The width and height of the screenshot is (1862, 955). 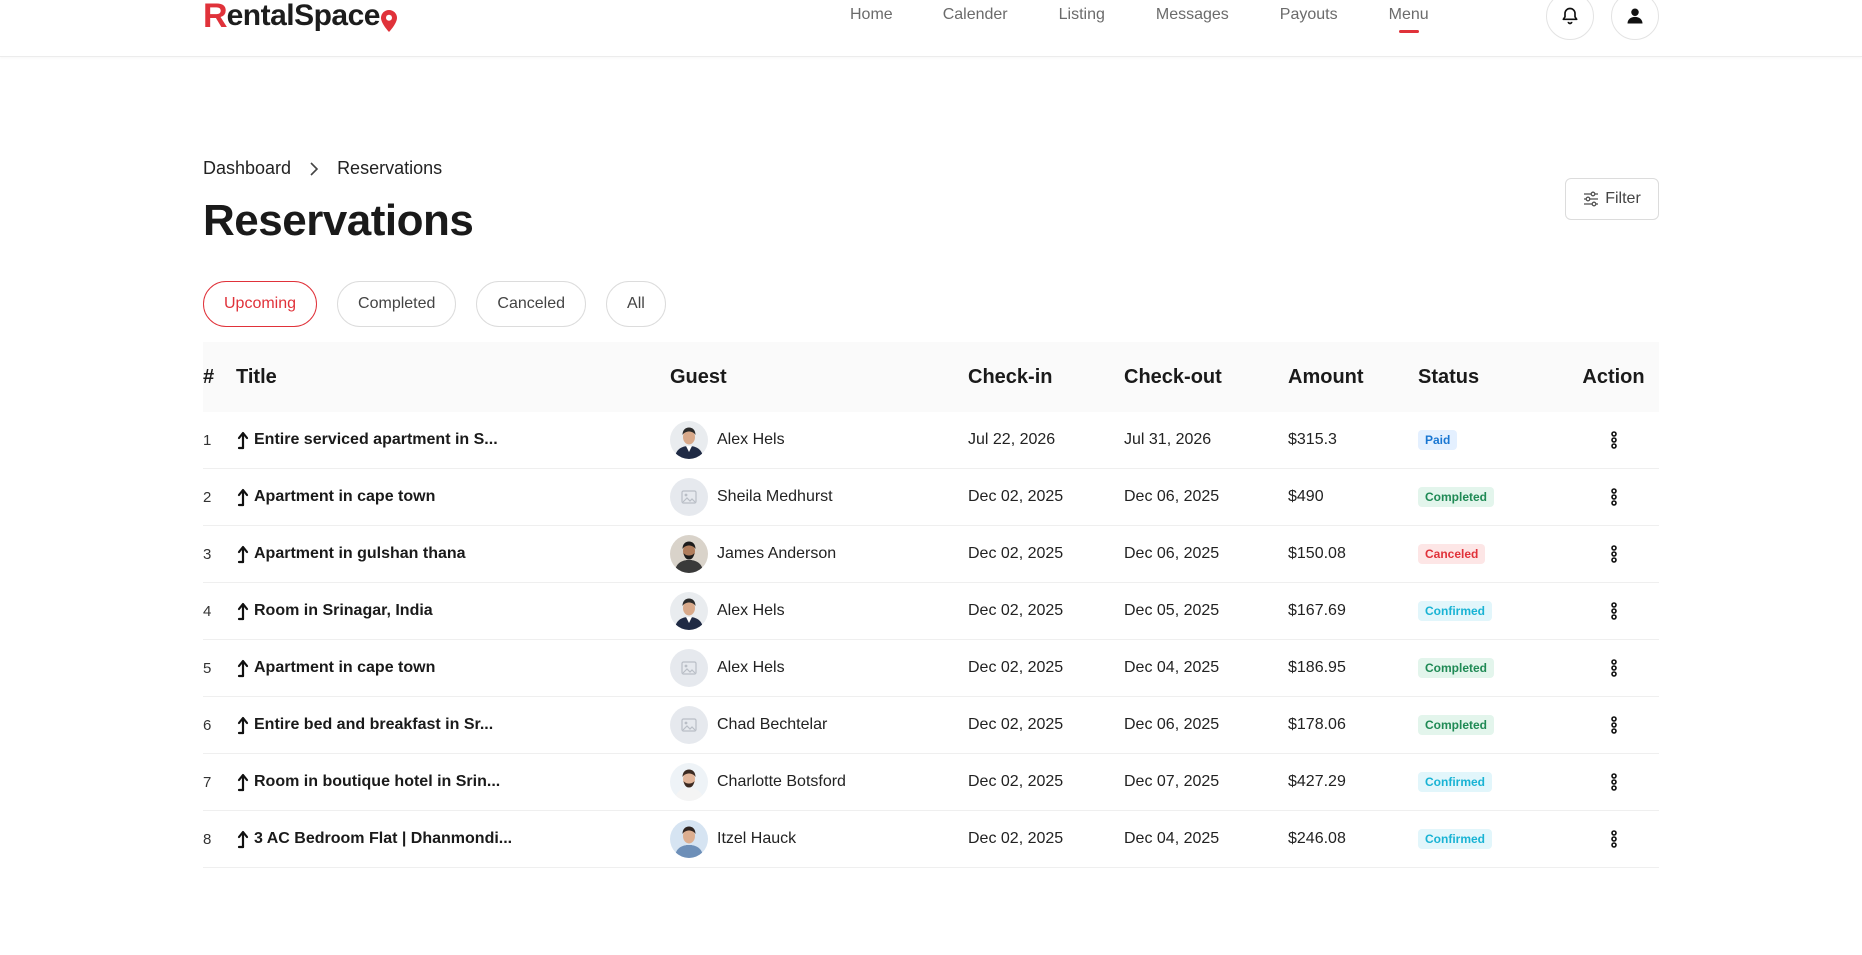 I want to click on notifications-button, so click(x=1570, y=20).